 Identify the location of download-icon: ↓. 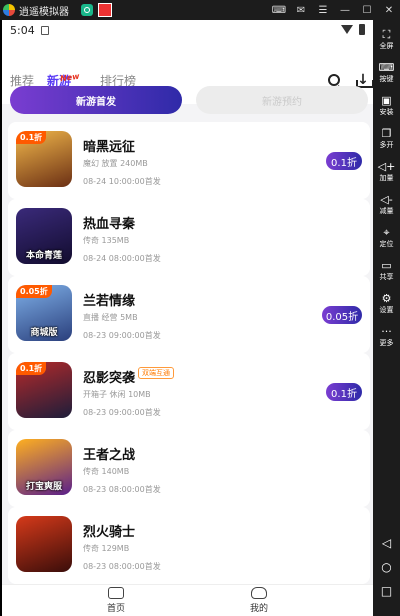
(364, 80).